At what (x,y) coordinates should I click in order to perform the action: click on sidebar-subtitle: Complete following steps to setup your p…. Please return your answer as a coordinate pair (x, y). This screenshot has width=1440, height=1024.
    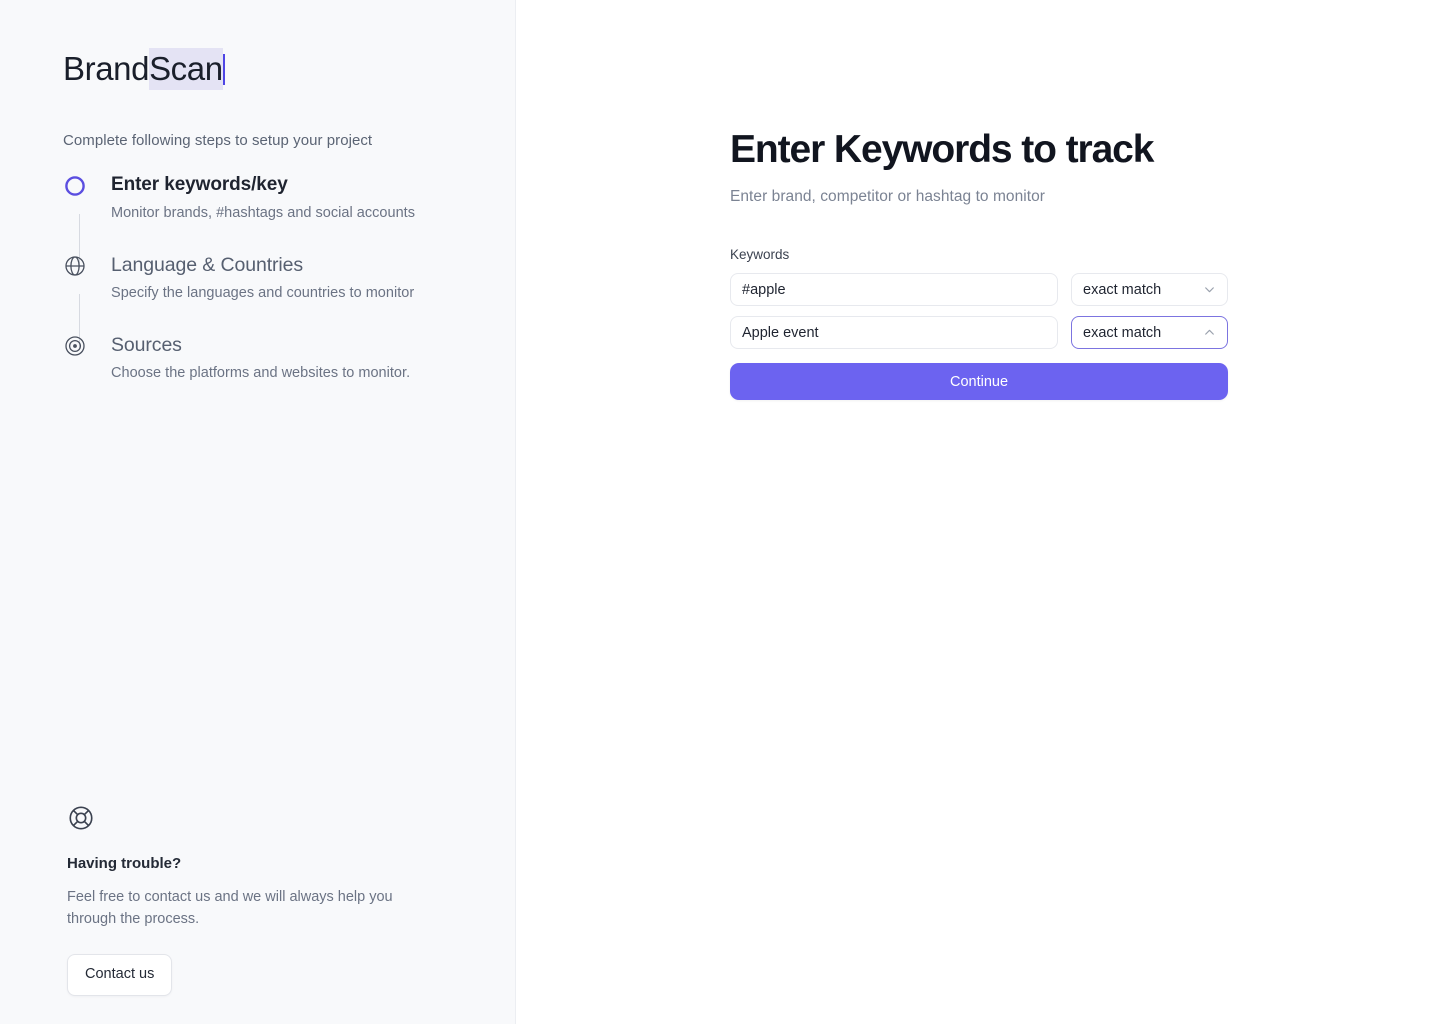
    Looking at the image, I should click on (218, 140).